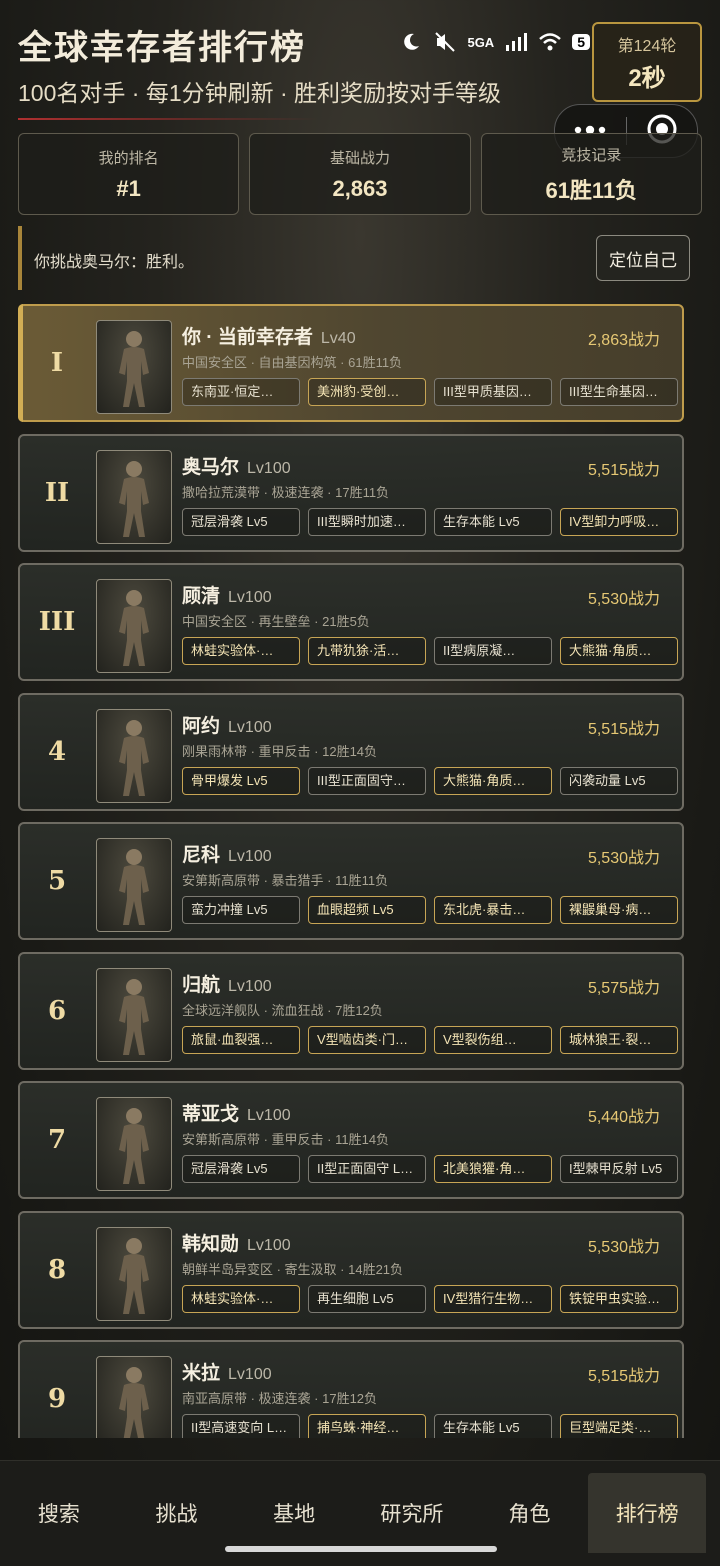  I want to click on status-bar: 5GA 5, so click(494, 42).